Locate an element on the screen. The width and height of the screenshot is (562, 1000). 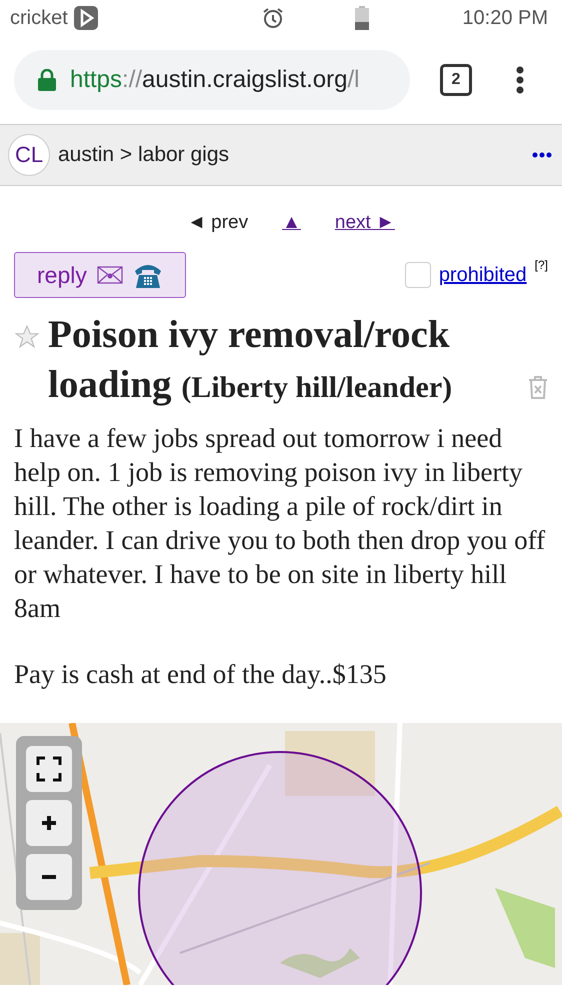
plus-icon is located at coordinates (49, 823).